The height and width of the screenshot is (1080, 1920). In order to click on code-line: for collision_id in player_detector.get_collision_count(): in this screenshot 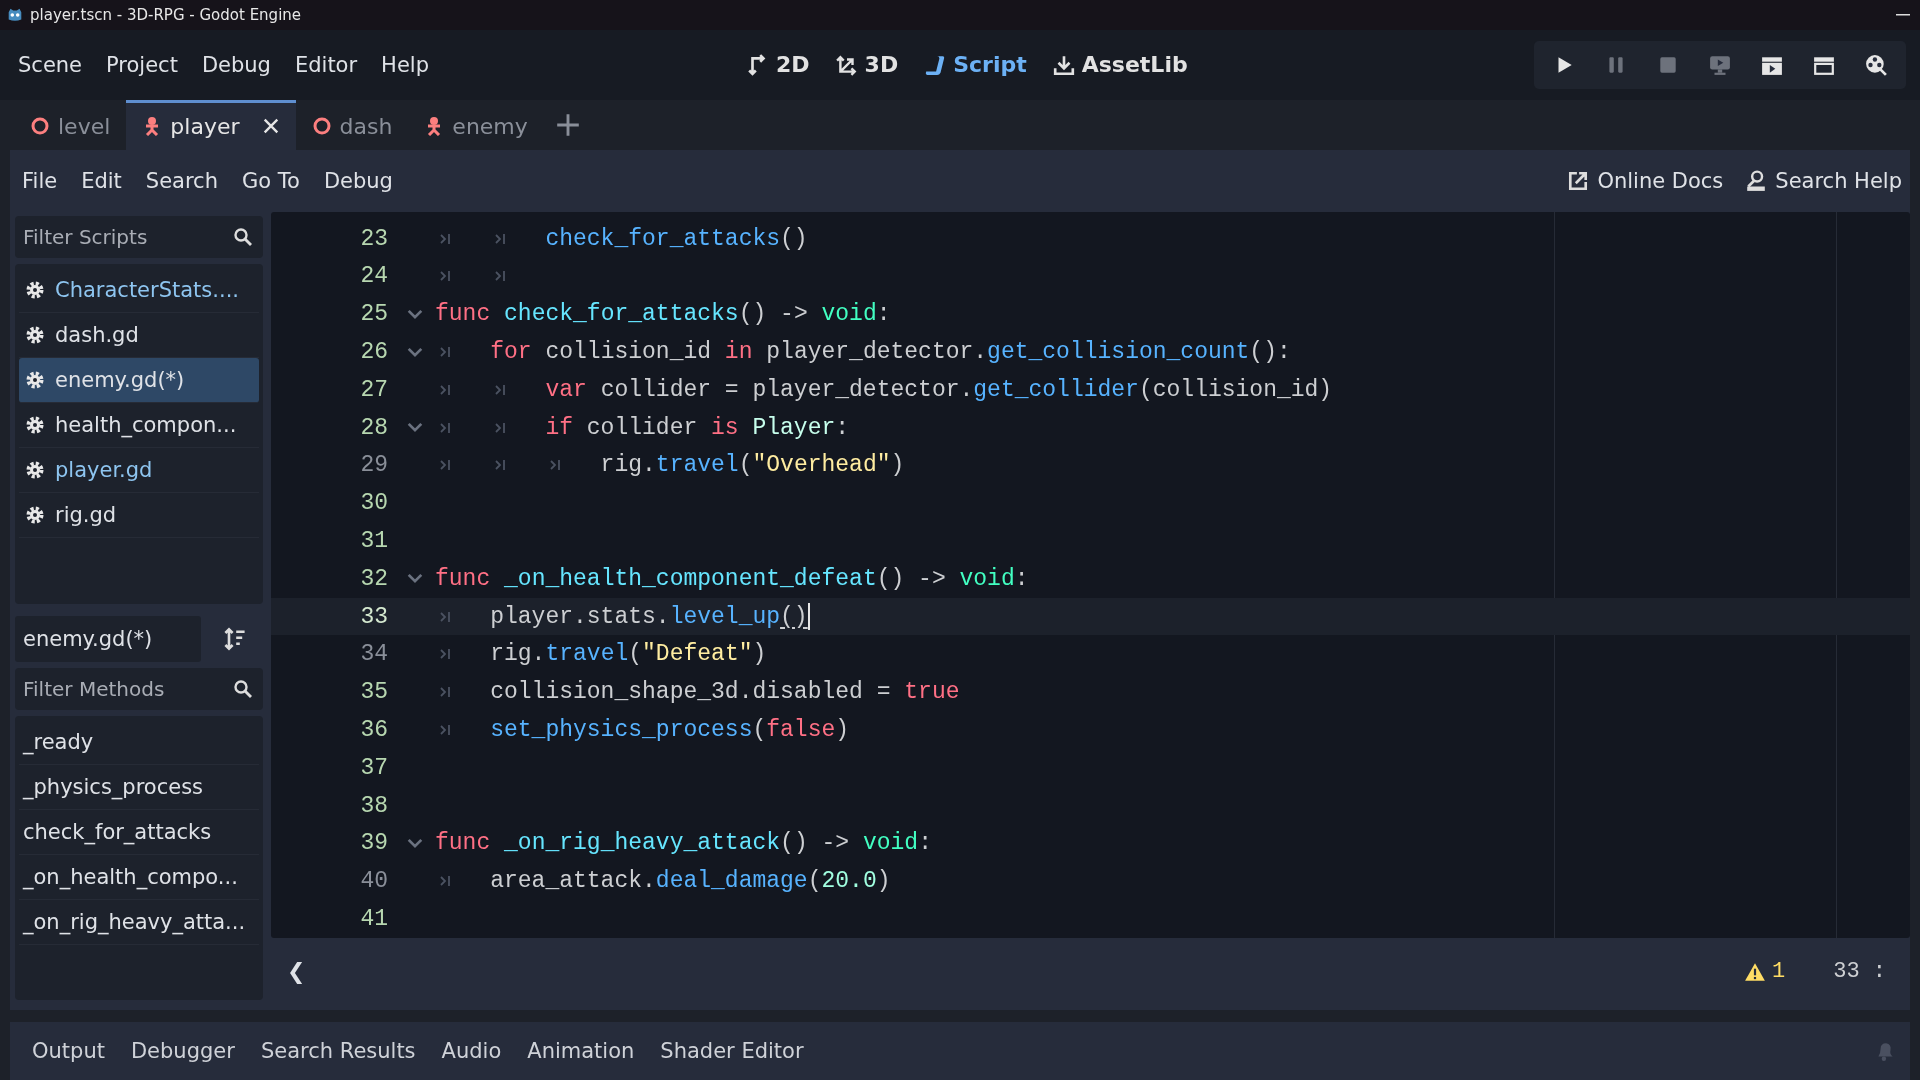, I will do `click(890, 352)`.